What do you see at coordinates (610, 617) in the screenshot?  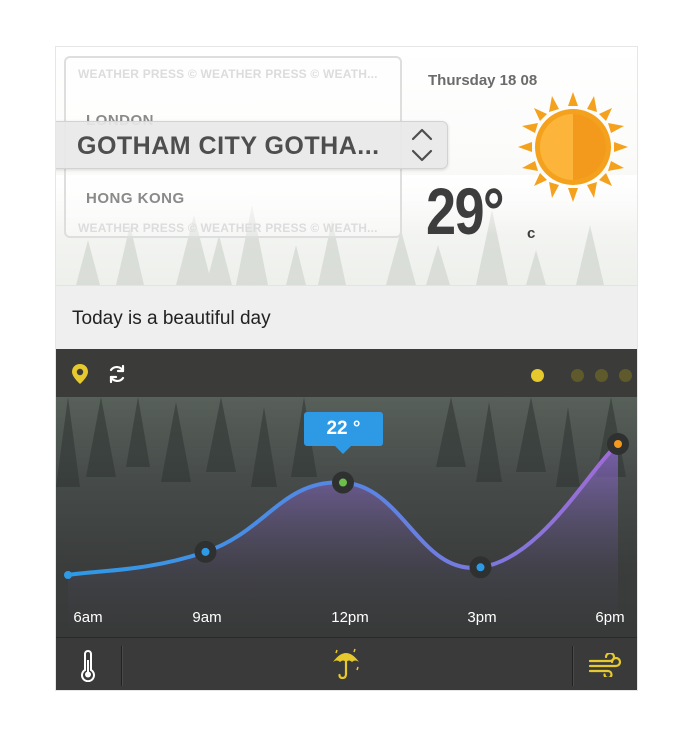 I see `time-label-6pm: 6pm` at bounding box center [610, 617].